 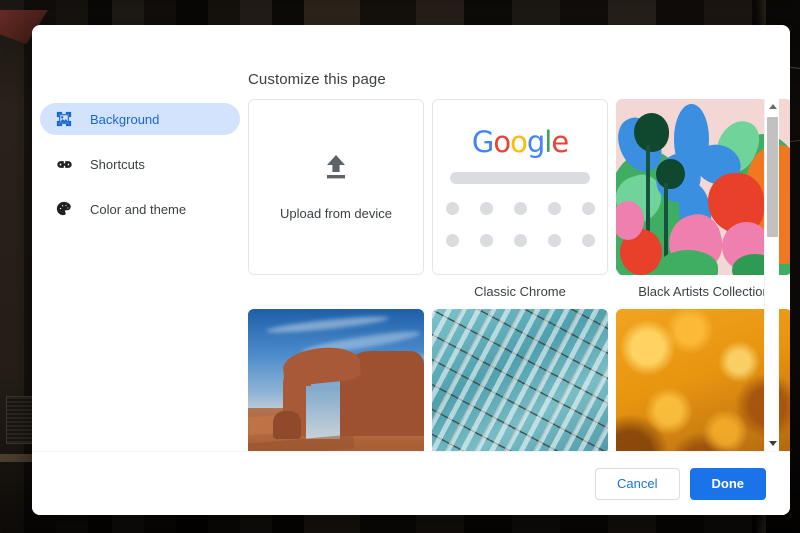 What do you see at coordinates (771, 275) in the screenshot?
I see `tiles-scrollbar` at bounding box center [771, 275].